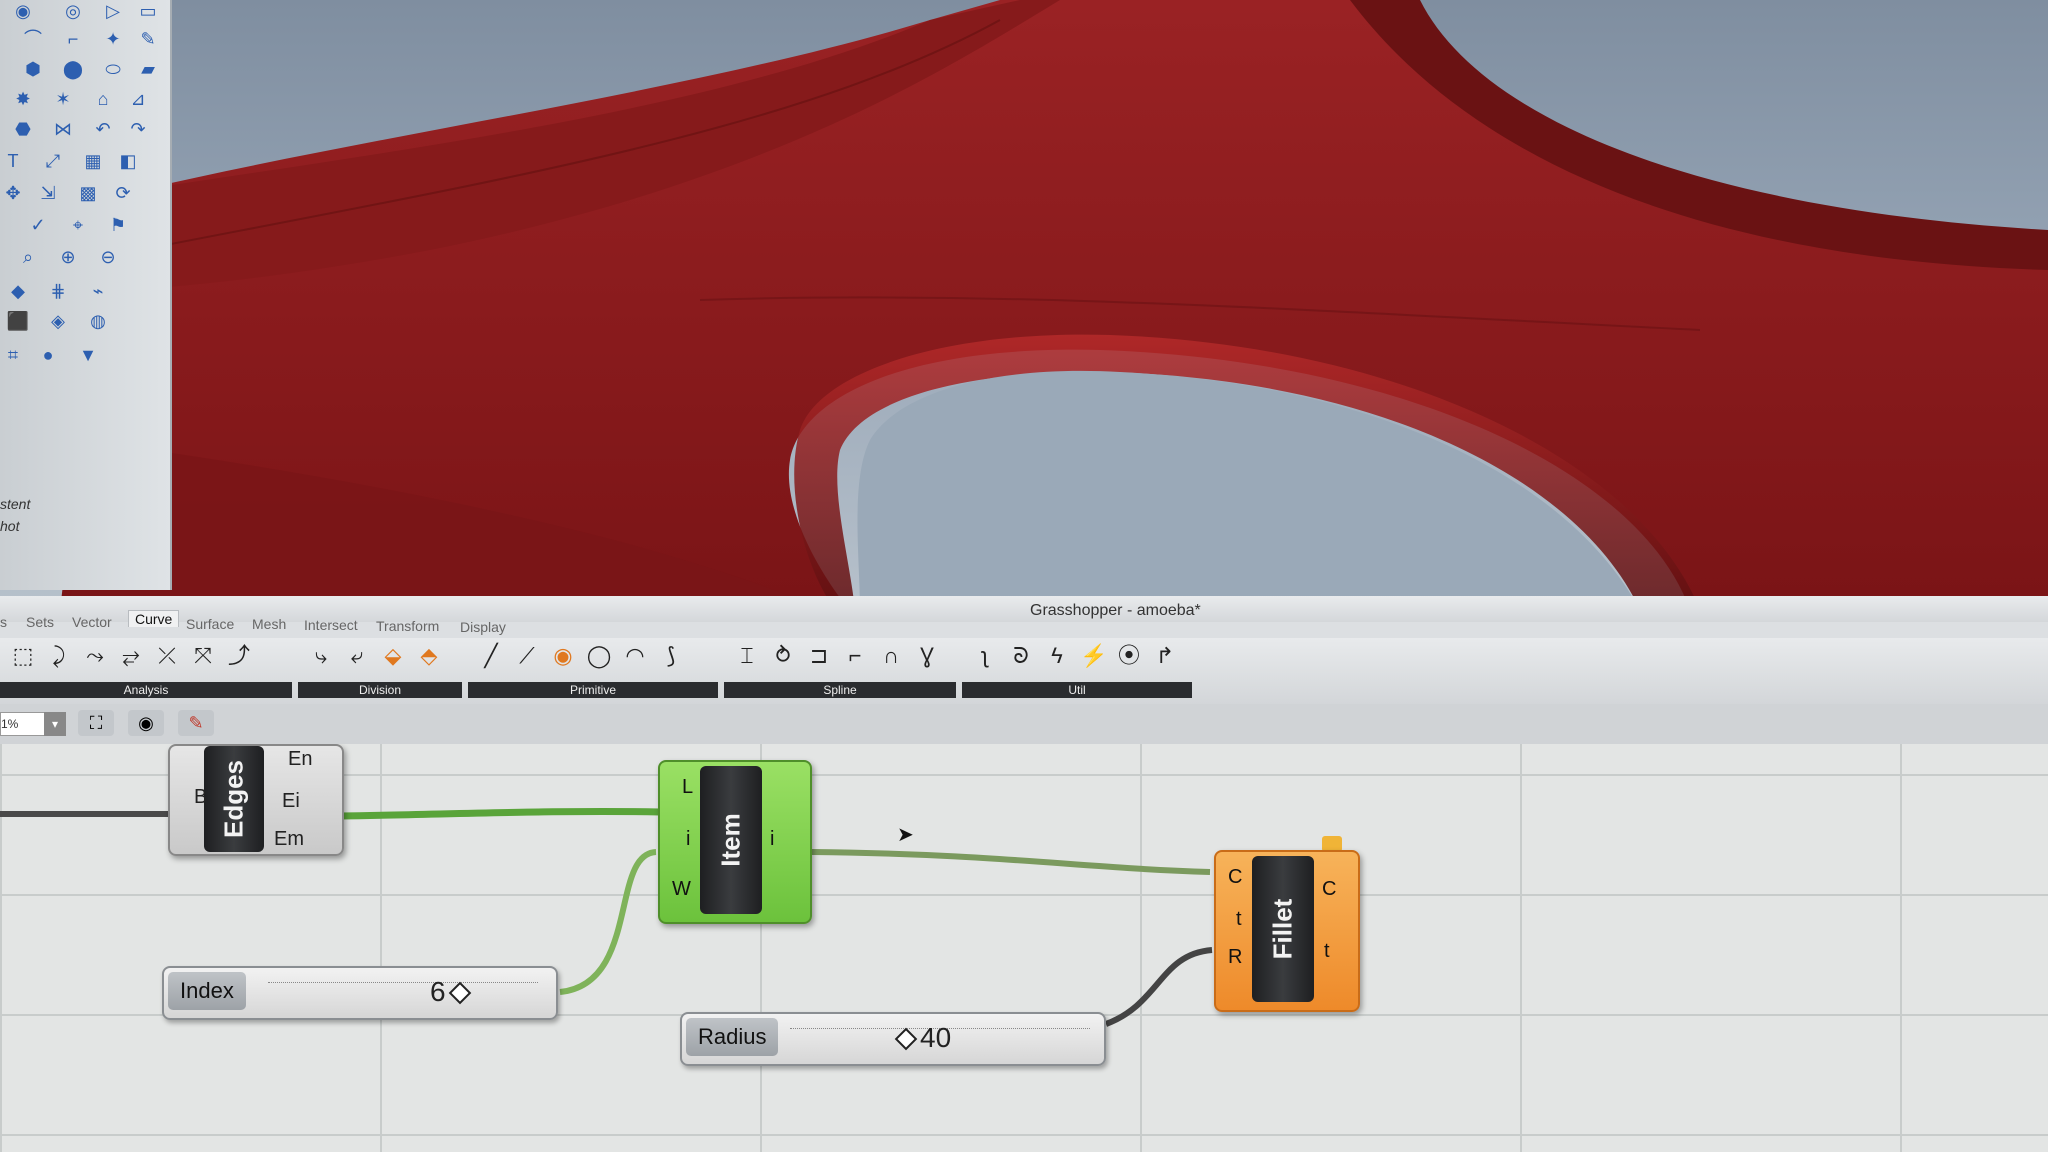 The height and width of the screenshot is (1152, 2048). I want to click on rectangle-icon: ▭, so click(148, 11).